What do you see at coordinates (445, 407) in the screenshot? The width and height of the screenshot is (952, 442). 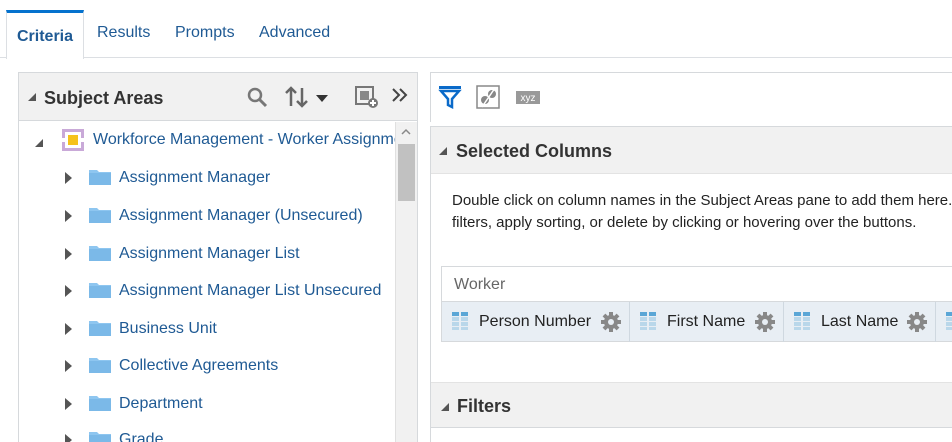 I see `collapse-filters-icon` at bounding box center [445, 407].